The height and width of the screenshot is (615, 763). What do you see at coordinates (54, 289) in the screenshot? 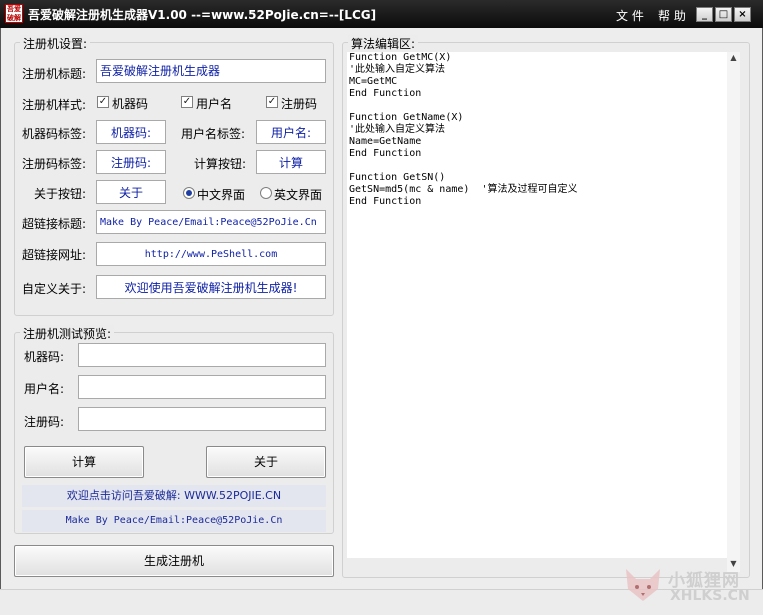
I see `about-text-label: 自定义关于:` at bounding box center [54, 289].